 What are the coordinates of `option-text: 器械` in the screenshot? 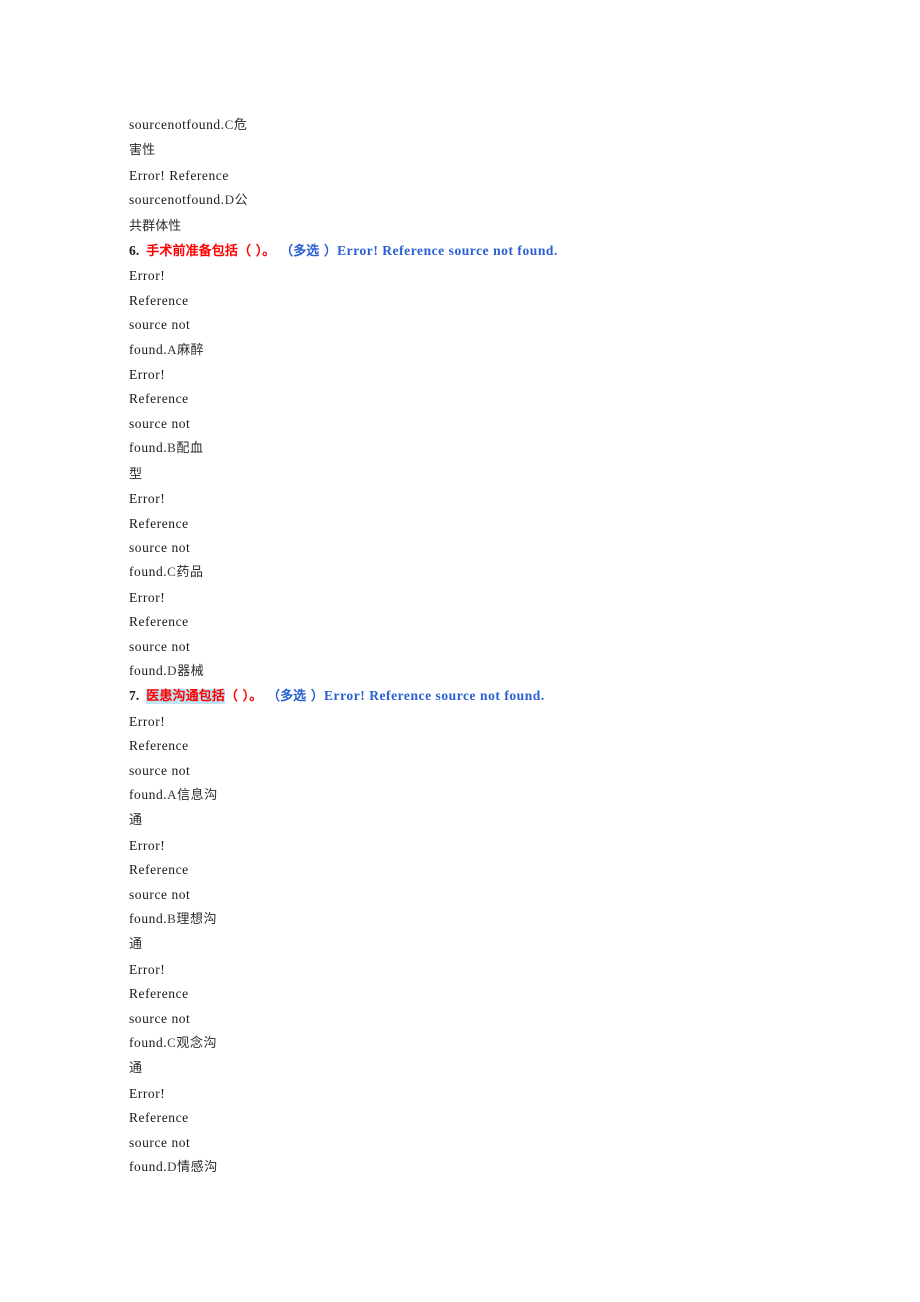 It's located at (191, 671).